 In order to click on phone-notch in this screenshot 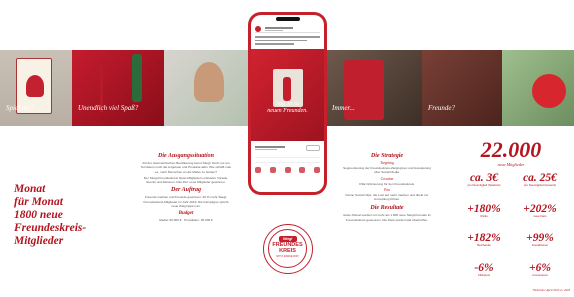, I will do `click(288, 19)`.